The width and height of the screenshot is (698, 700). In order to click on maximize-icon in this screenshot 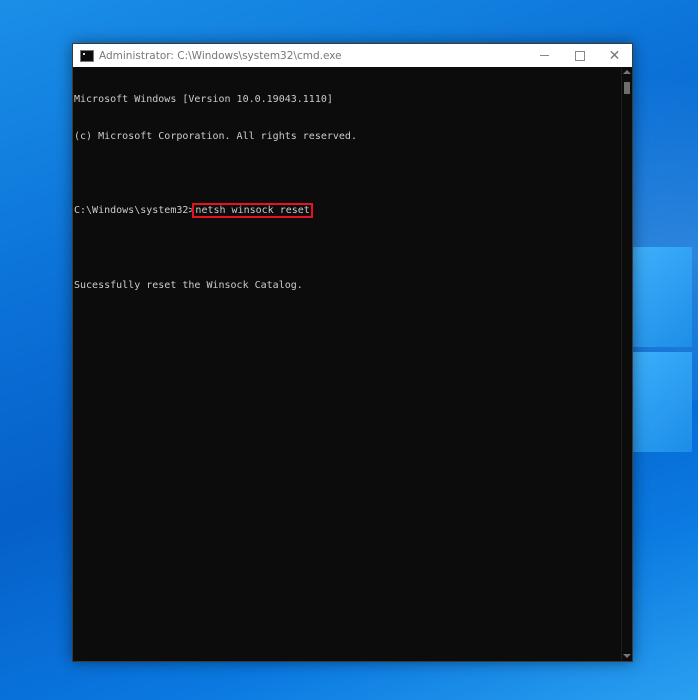, I will do `click(579, 55)`.